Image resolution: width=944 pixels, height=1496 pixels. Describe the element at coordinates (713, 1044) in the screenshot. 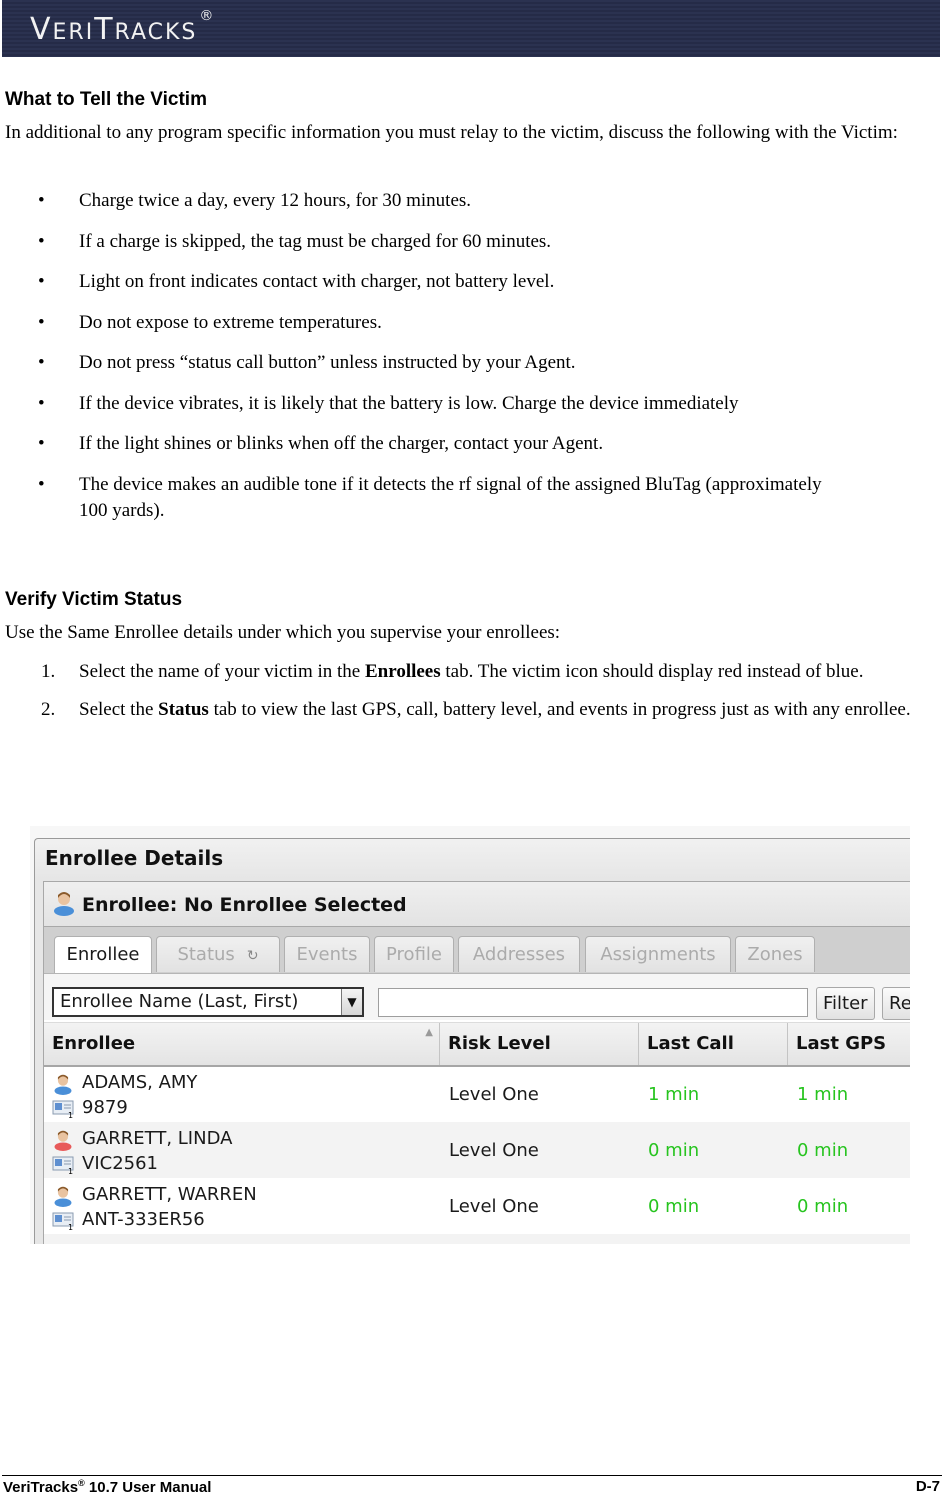

I see `column-header-last-call: Last Call` at that location.